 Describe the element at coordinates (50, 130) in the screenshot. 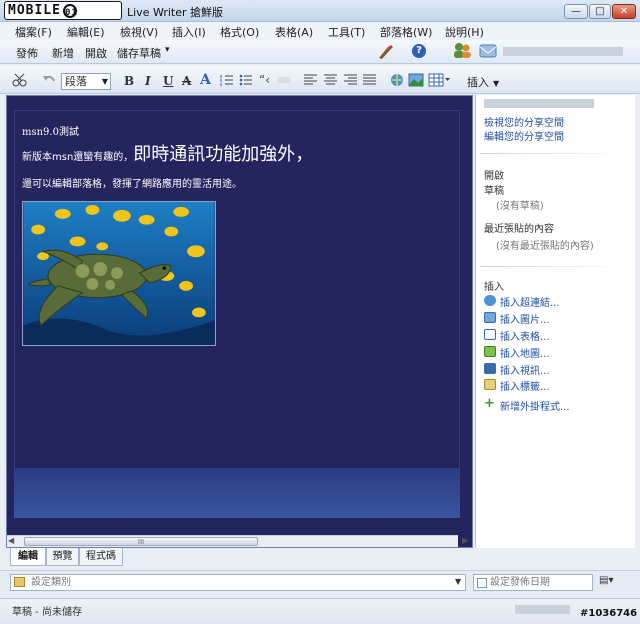

I see `post-title: msn9.0測試` at that location.